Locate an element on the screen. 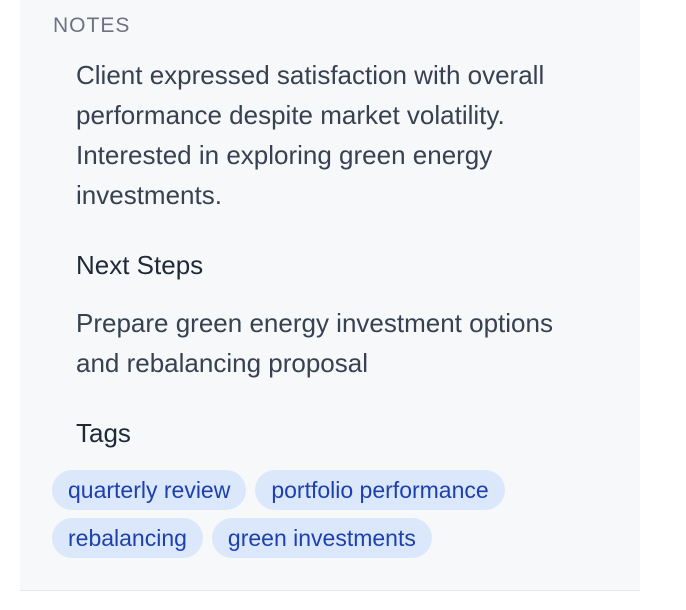  tag-quarterly-review: quarterly review is located at coordinates (149, 490).